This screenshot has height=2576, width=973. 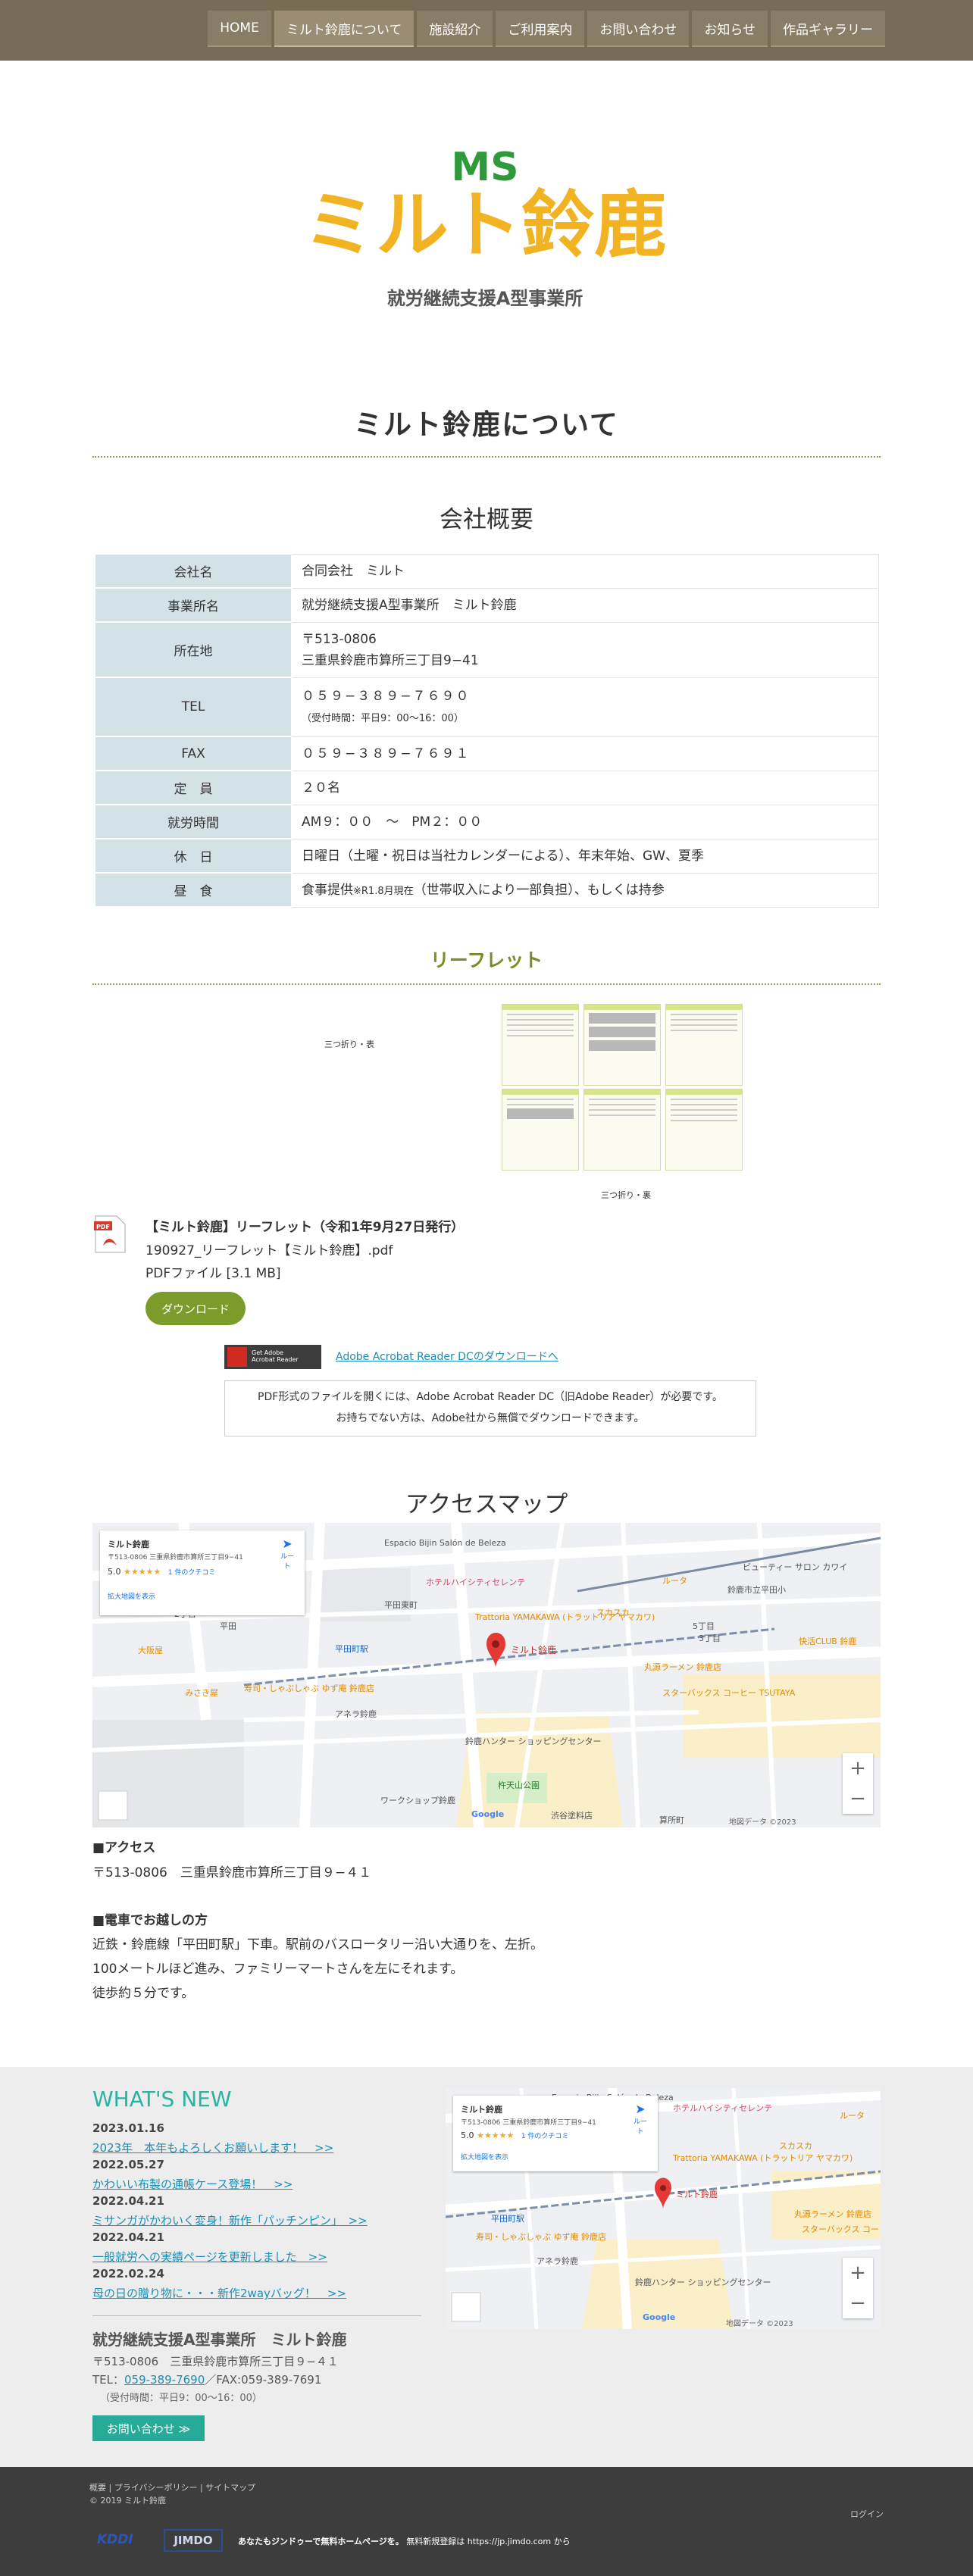 I want to click on acrobat-badge-line2: Acrobat Reader, so click(x=275, y=1359).